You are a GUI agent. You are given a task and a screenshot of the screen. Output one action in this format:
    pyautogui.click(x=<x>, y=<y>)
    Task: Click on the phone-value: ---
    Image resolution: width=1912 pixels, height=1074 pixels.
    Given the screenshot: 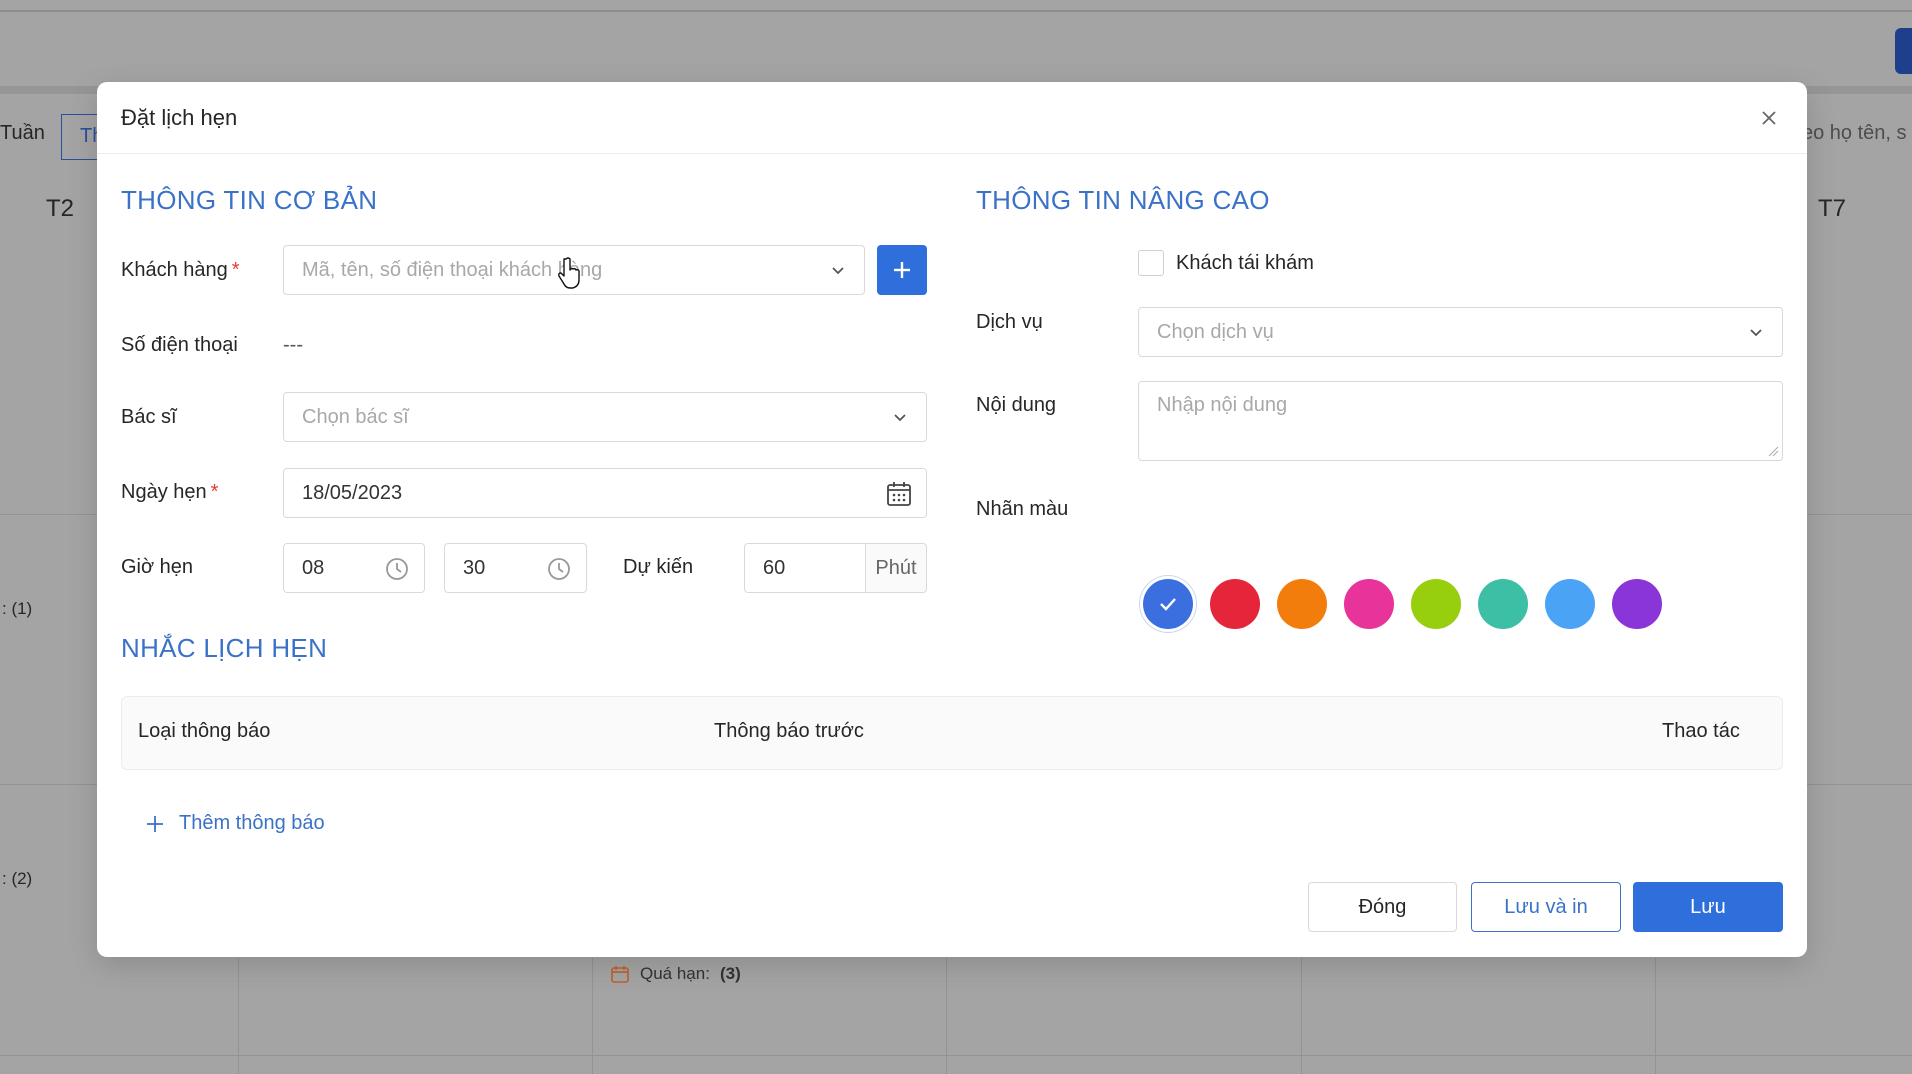 What is the action you would take?
    pyautogui.click(x=293, y=345)
    